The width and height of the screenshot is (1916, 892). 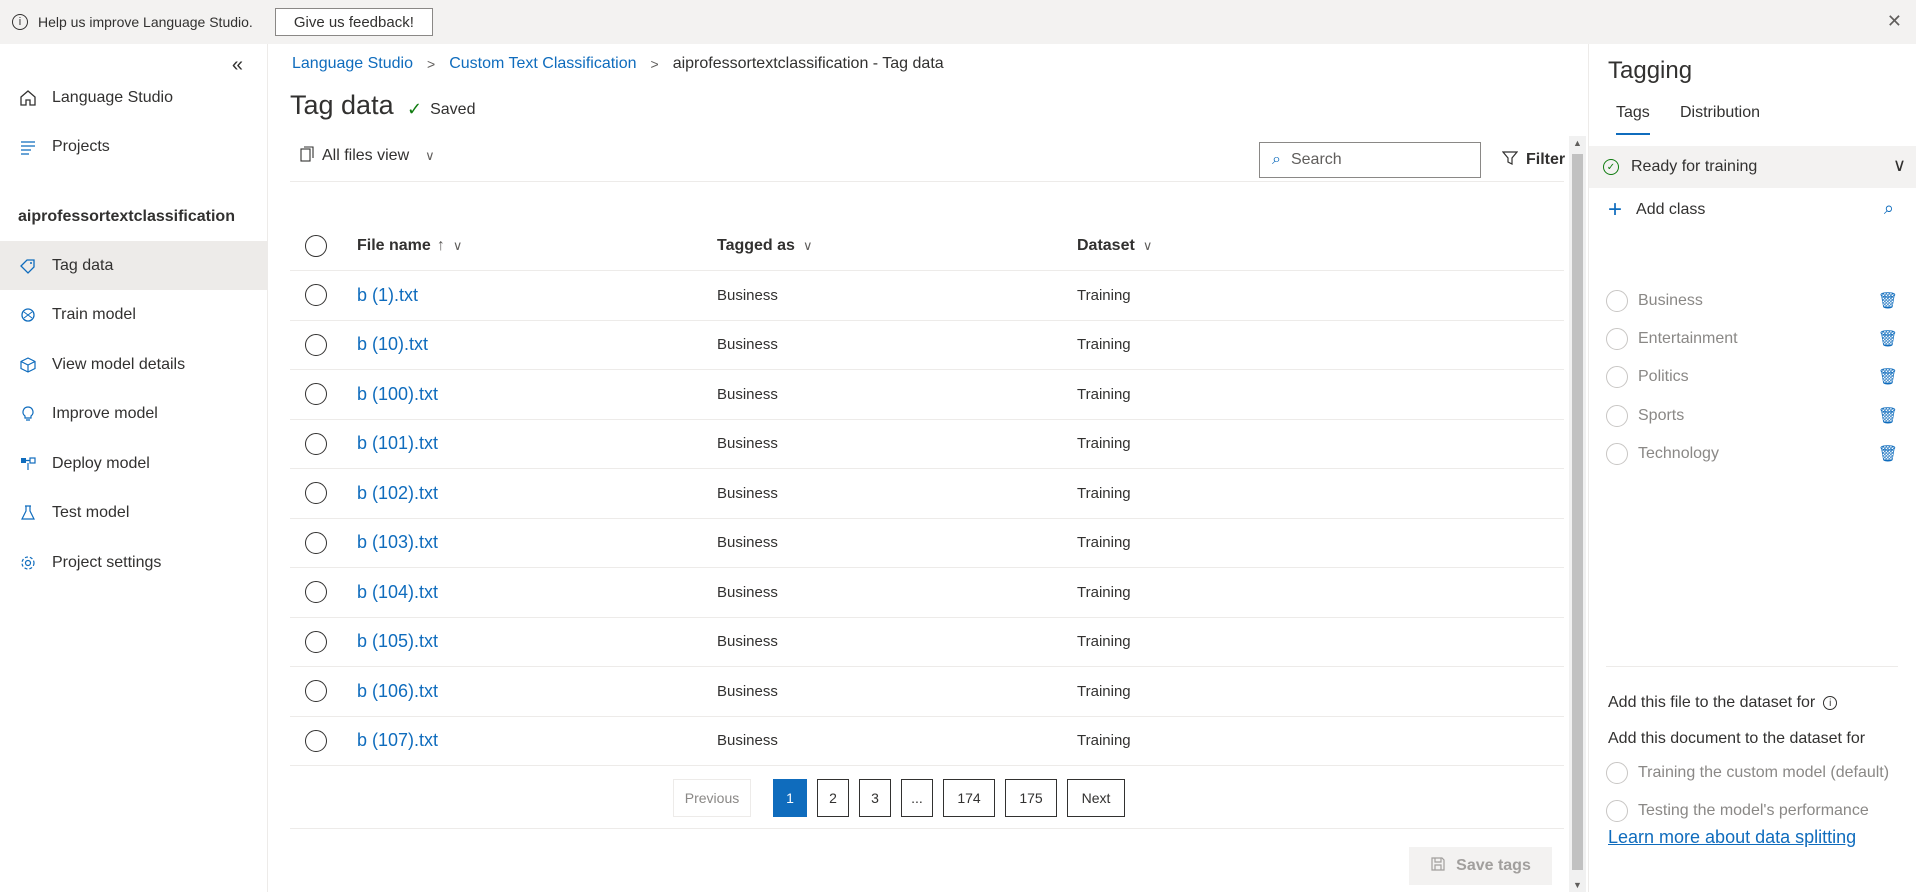 I want to click on file-name-link: b (102).txt, so click(x=397, y=493).